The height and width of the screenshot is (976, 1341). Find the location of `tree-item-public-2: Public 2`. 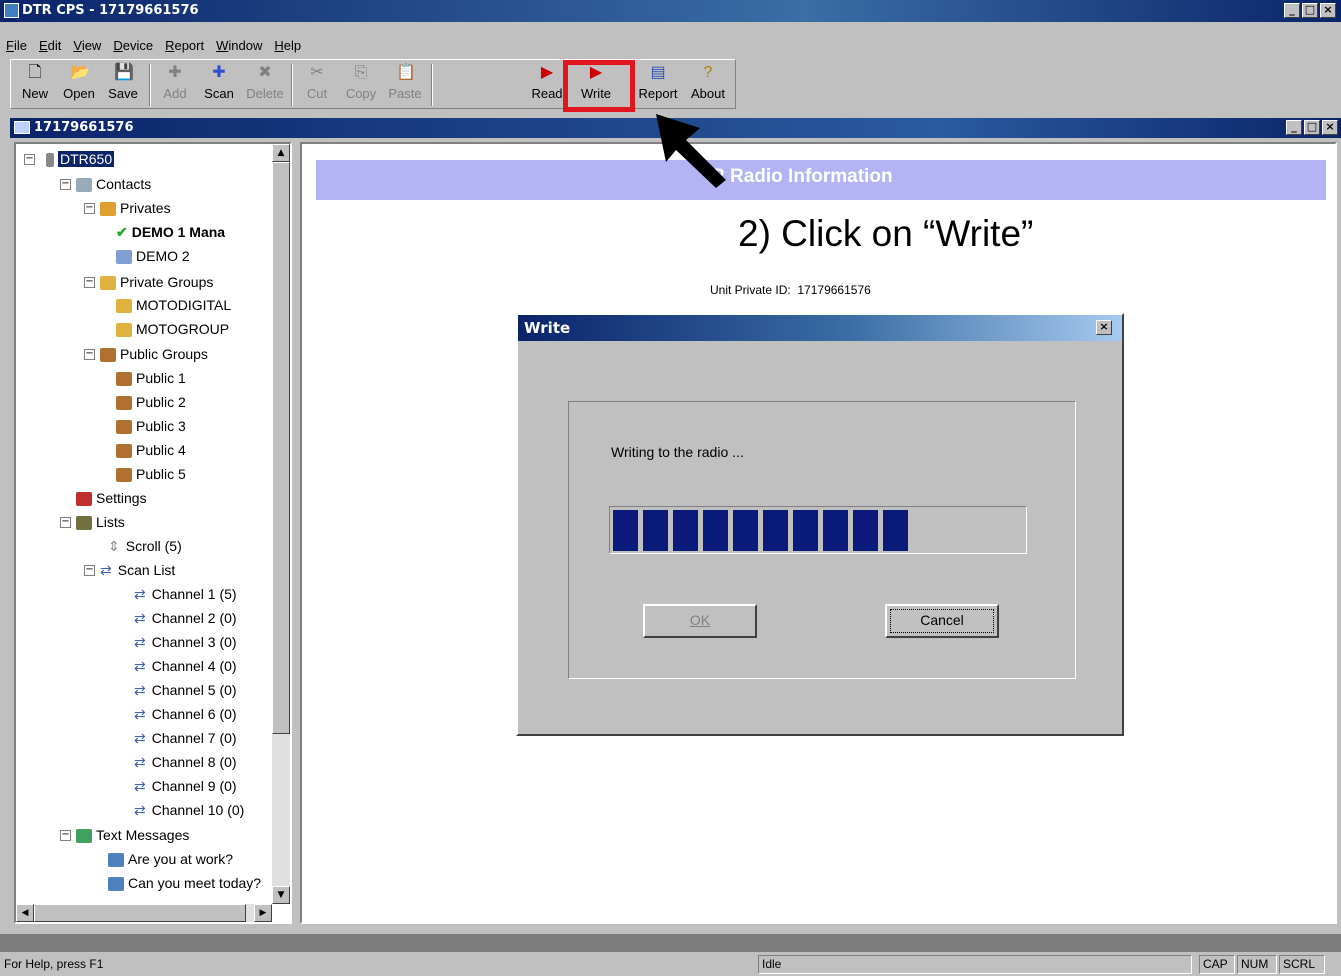

tree-item-public-2: Public 2 is located at coordinates (151, 402).